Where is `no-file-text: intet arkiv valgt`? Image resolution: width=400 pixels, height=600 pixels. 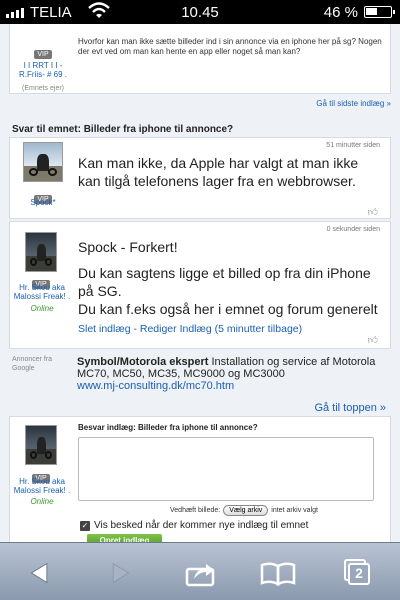 no-file-text: intet arkiv valgt is located at coordinates (294, 510).